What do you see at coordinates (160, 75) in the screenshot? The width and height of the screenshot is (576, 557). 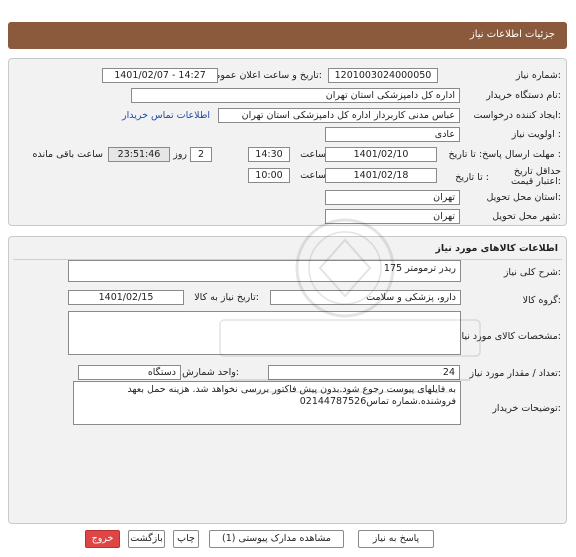 I see `announce-field: 1401/02/07 - 14:27` at bounding box center [160, 75].